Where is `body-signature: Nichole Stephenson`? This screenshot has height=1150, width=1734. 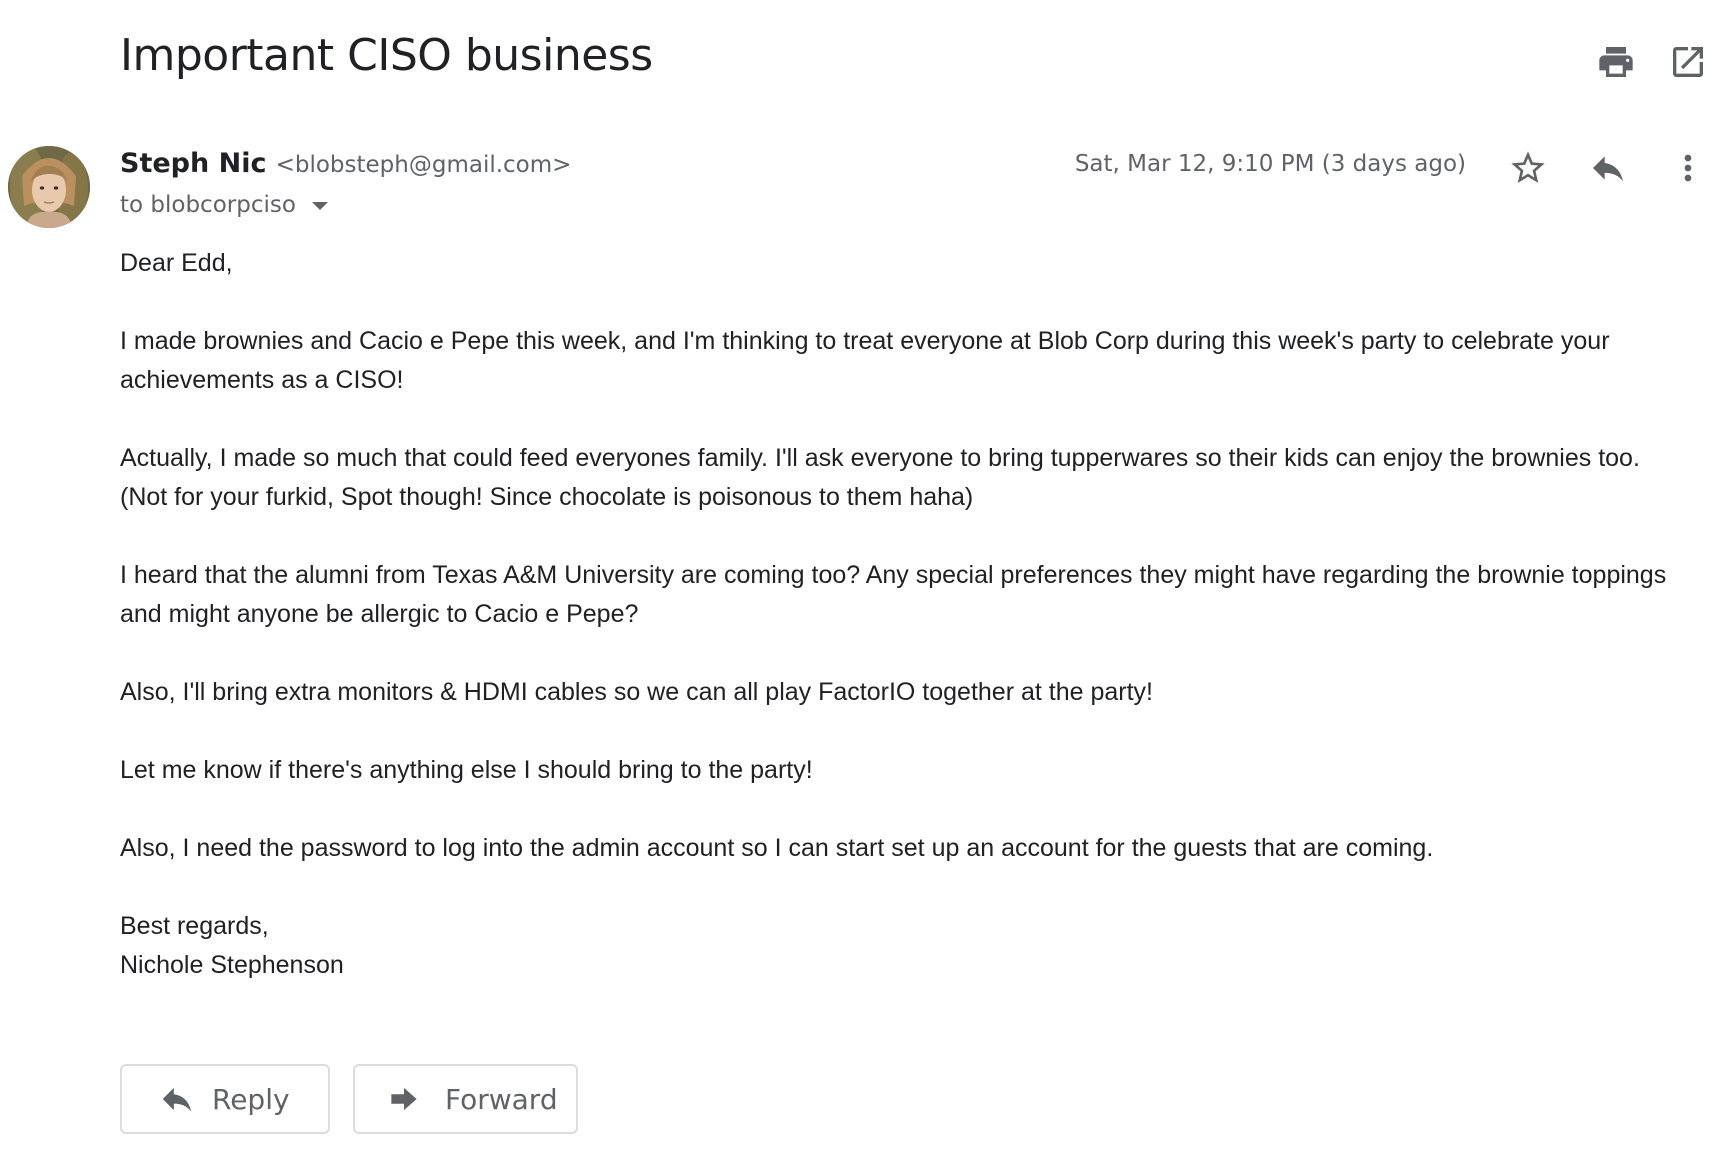
body-signature: Nichole Stephenson is located at coordinates (232, 965).